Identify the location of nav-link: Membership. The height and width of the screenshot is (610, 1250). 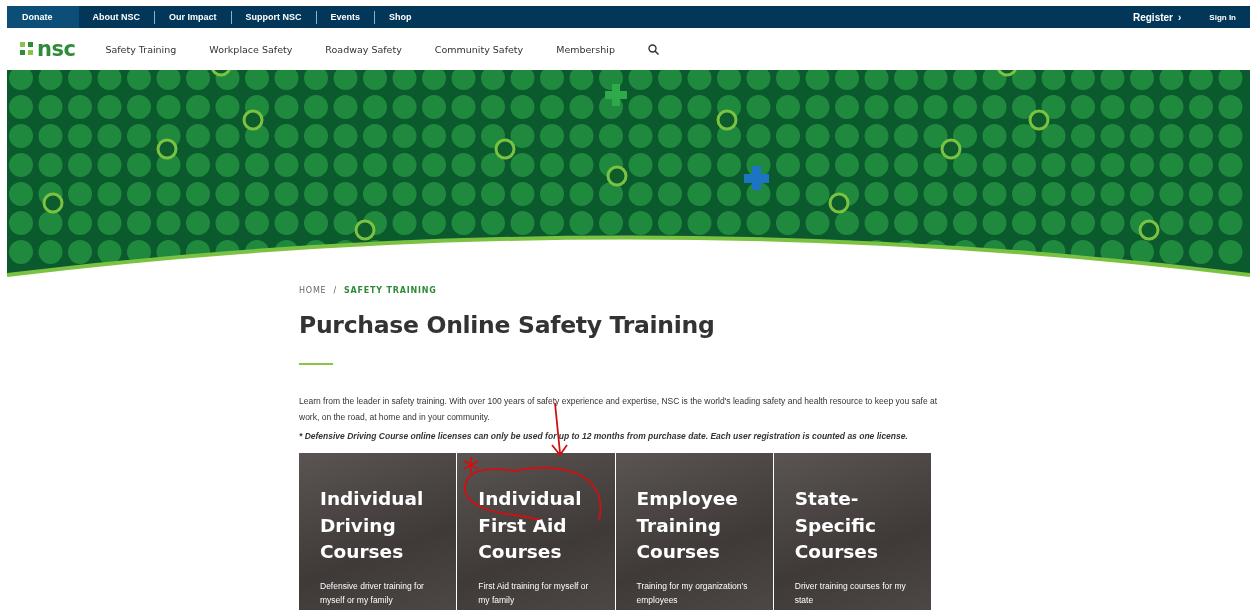
(585, 49).